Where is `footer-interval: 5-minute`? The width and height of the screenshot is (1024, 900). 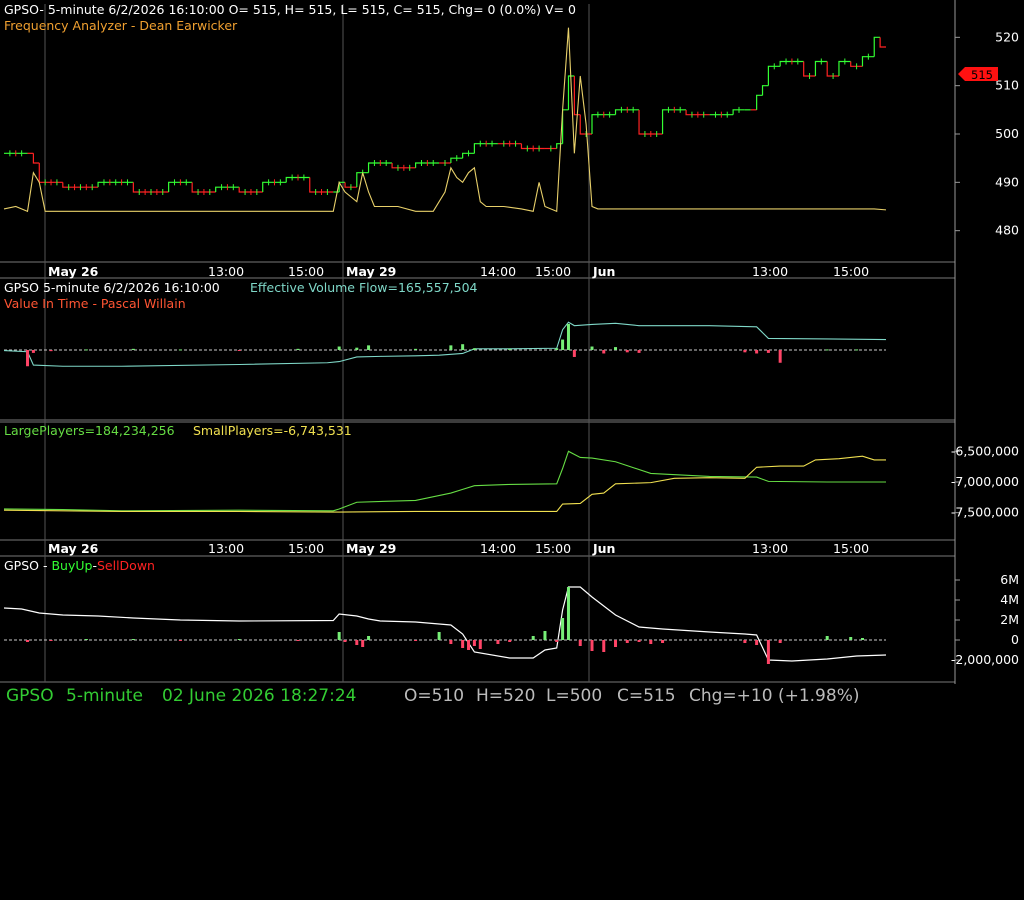
footer-interval: 5-minute is located at coordinates (104, 696).